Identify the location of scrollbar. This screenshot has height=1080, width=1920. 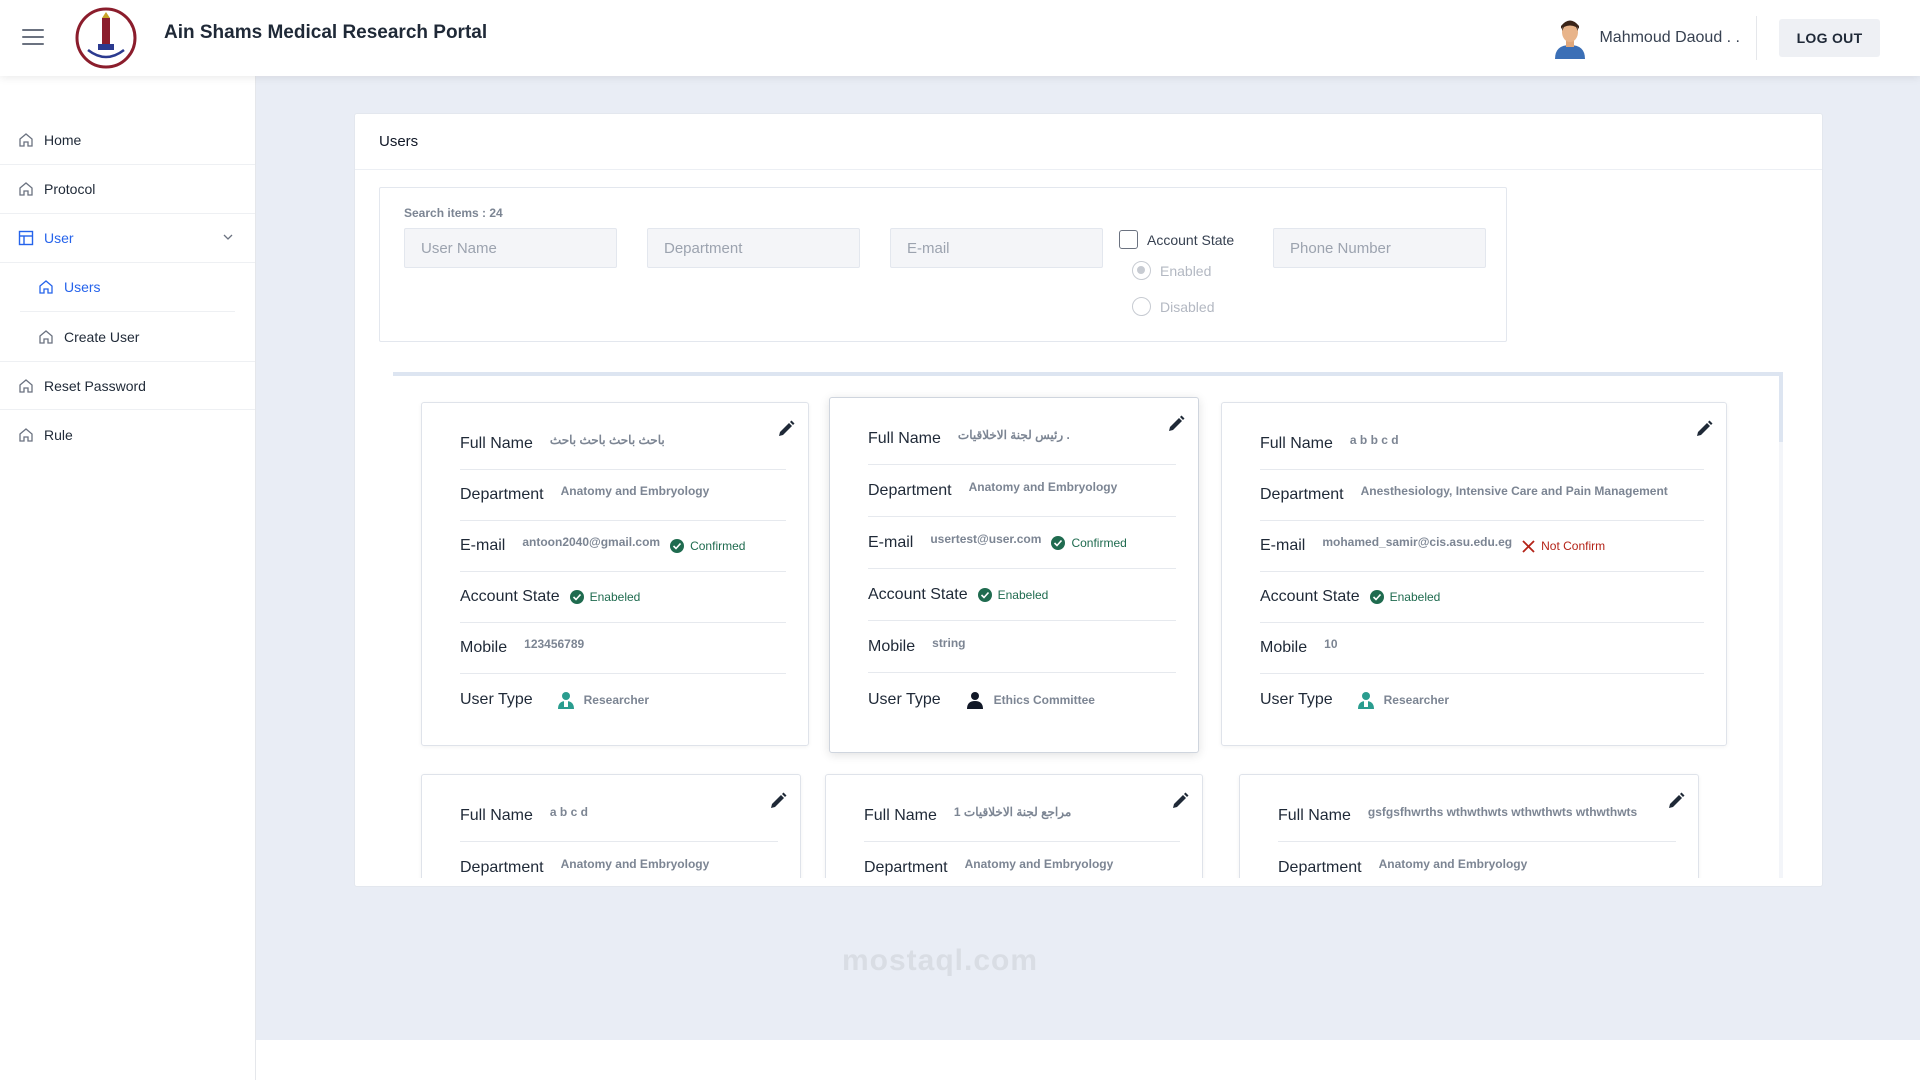
(1781, 627).